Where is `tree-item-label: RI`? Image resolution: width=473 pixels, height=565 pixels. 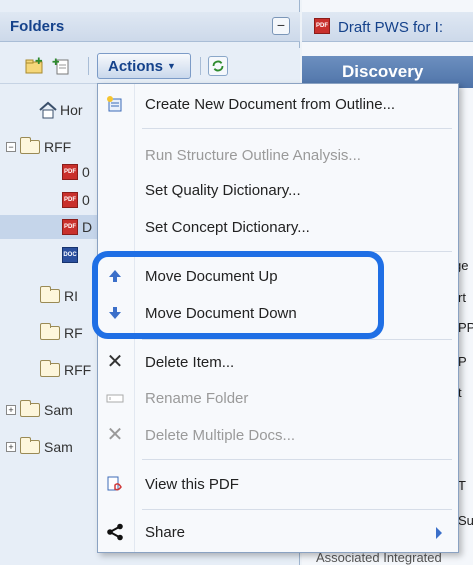 tree-item-label: RI is located at coordinates (71, 296).